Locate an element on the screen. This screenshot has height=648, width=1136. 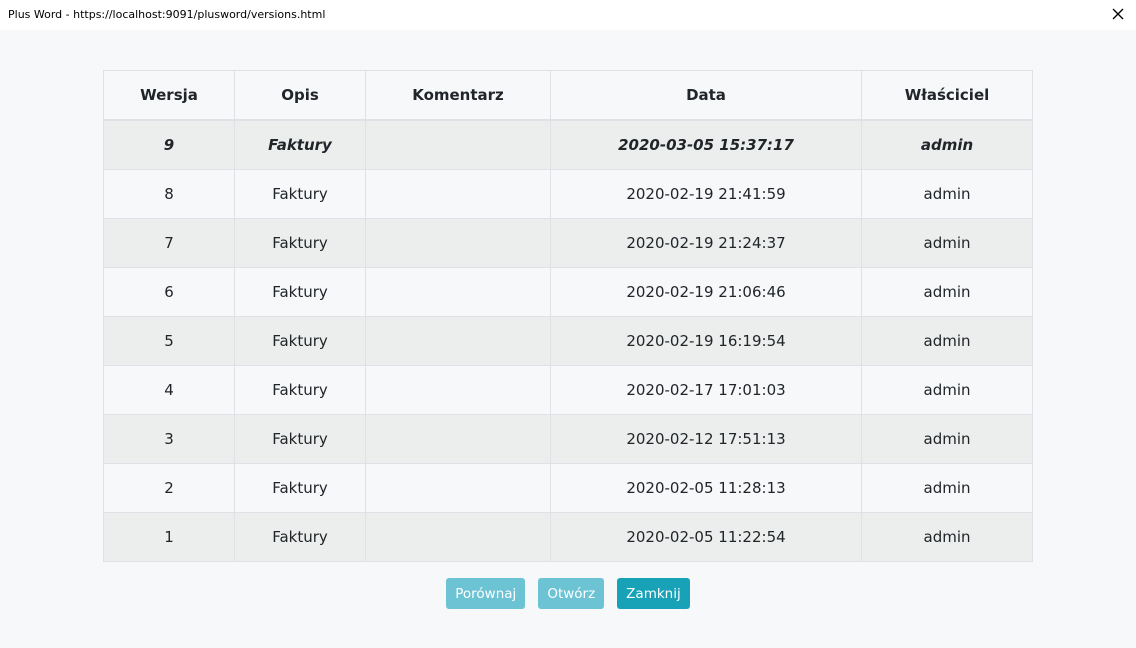
table-row: 5 Faktury 2020-02-19 16:19:54 admin is located at coordinates (568, 341).